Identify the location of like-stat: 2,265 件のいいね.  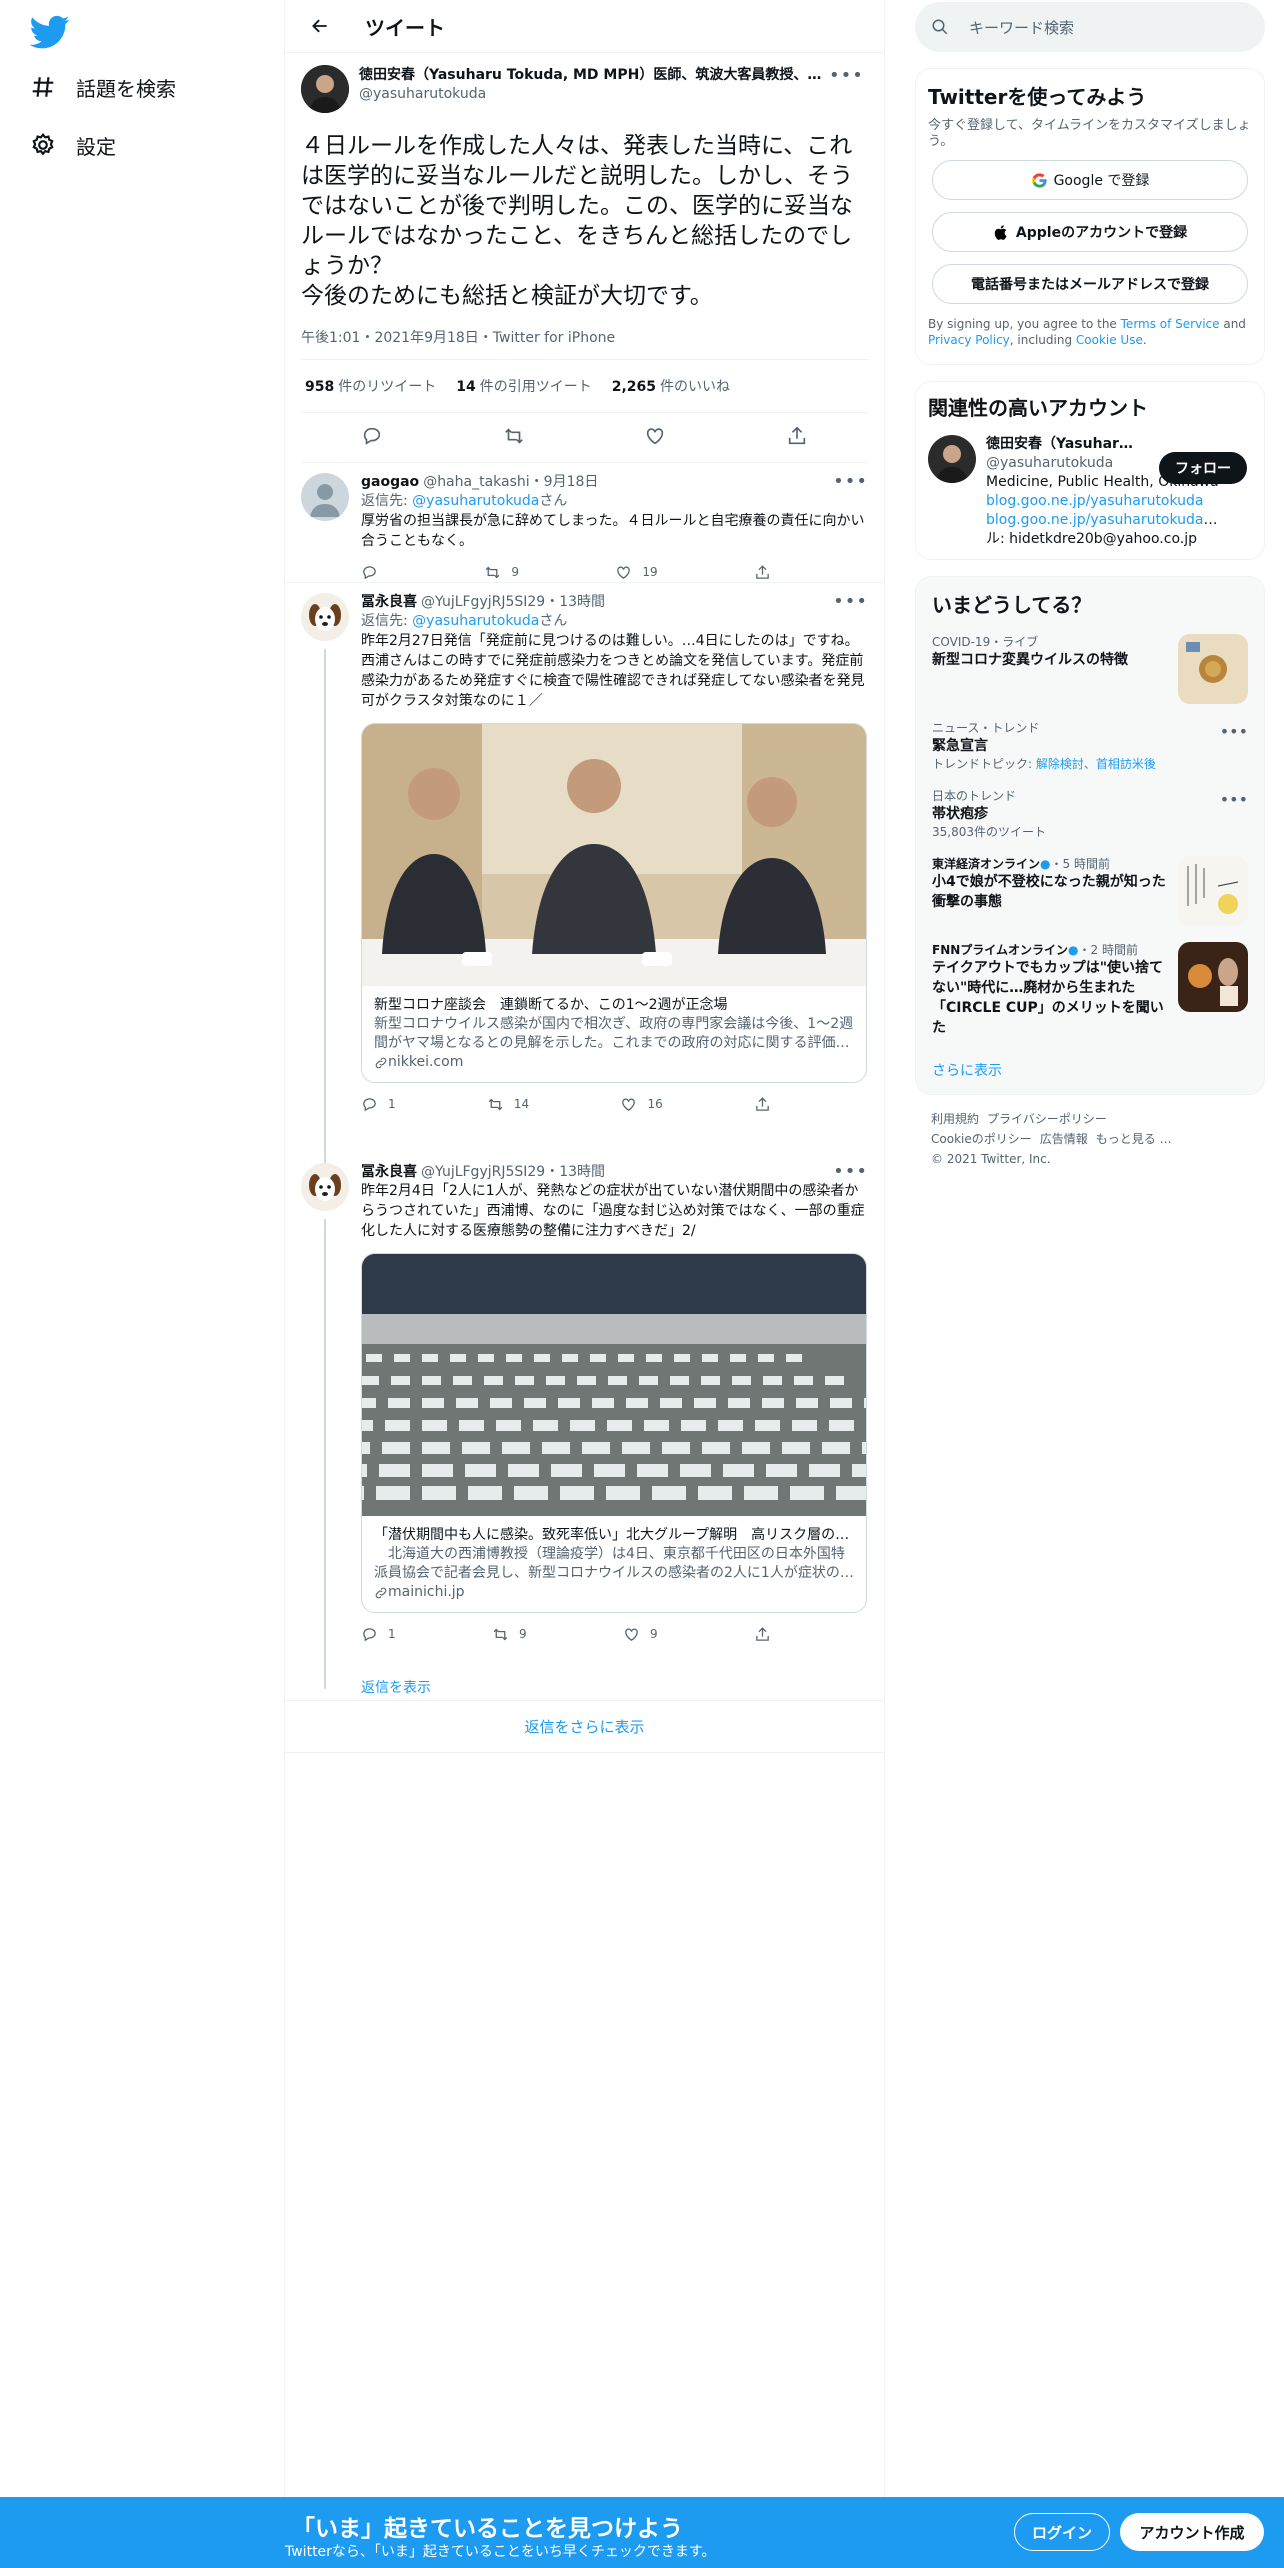
(671, 386).